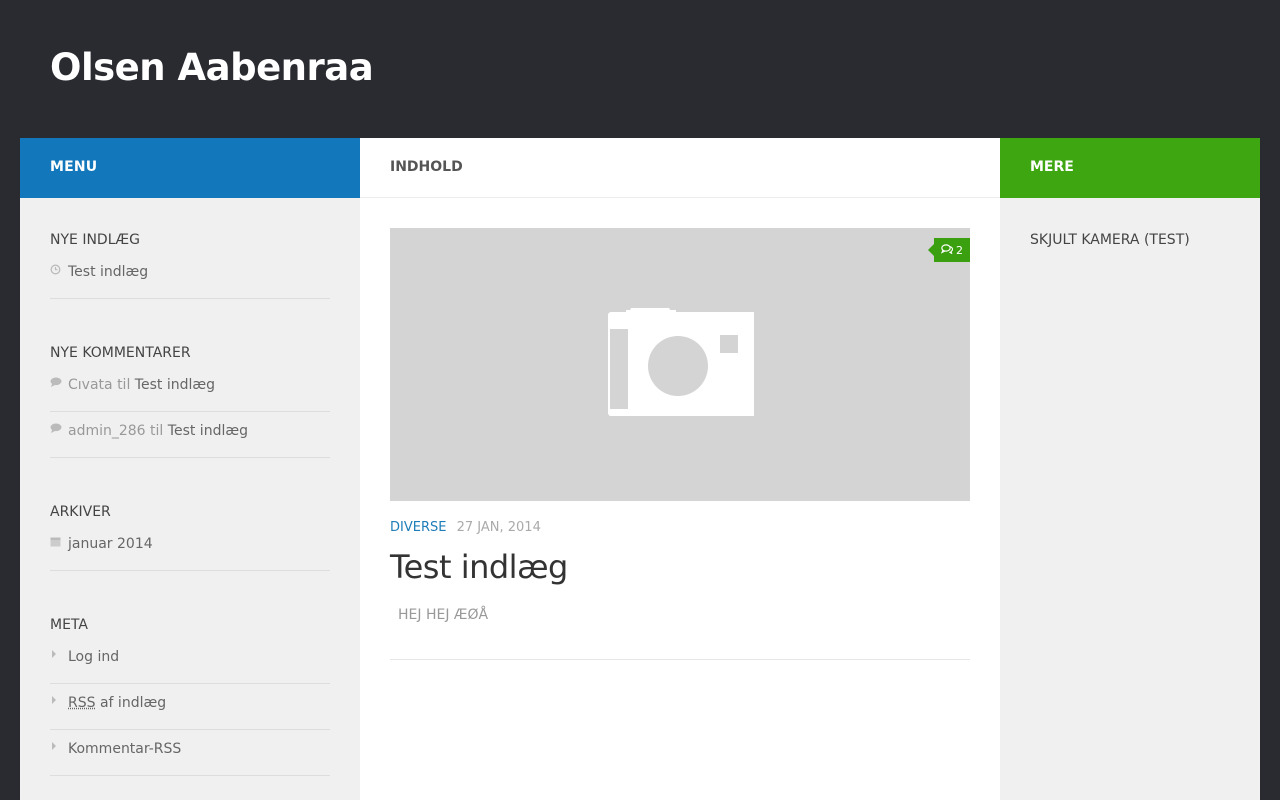 The image size is (1280, 800). What do you see at coordinates (59, 271) in the screenshot?
I see `clock-icon` at bounding box center [59, 271].